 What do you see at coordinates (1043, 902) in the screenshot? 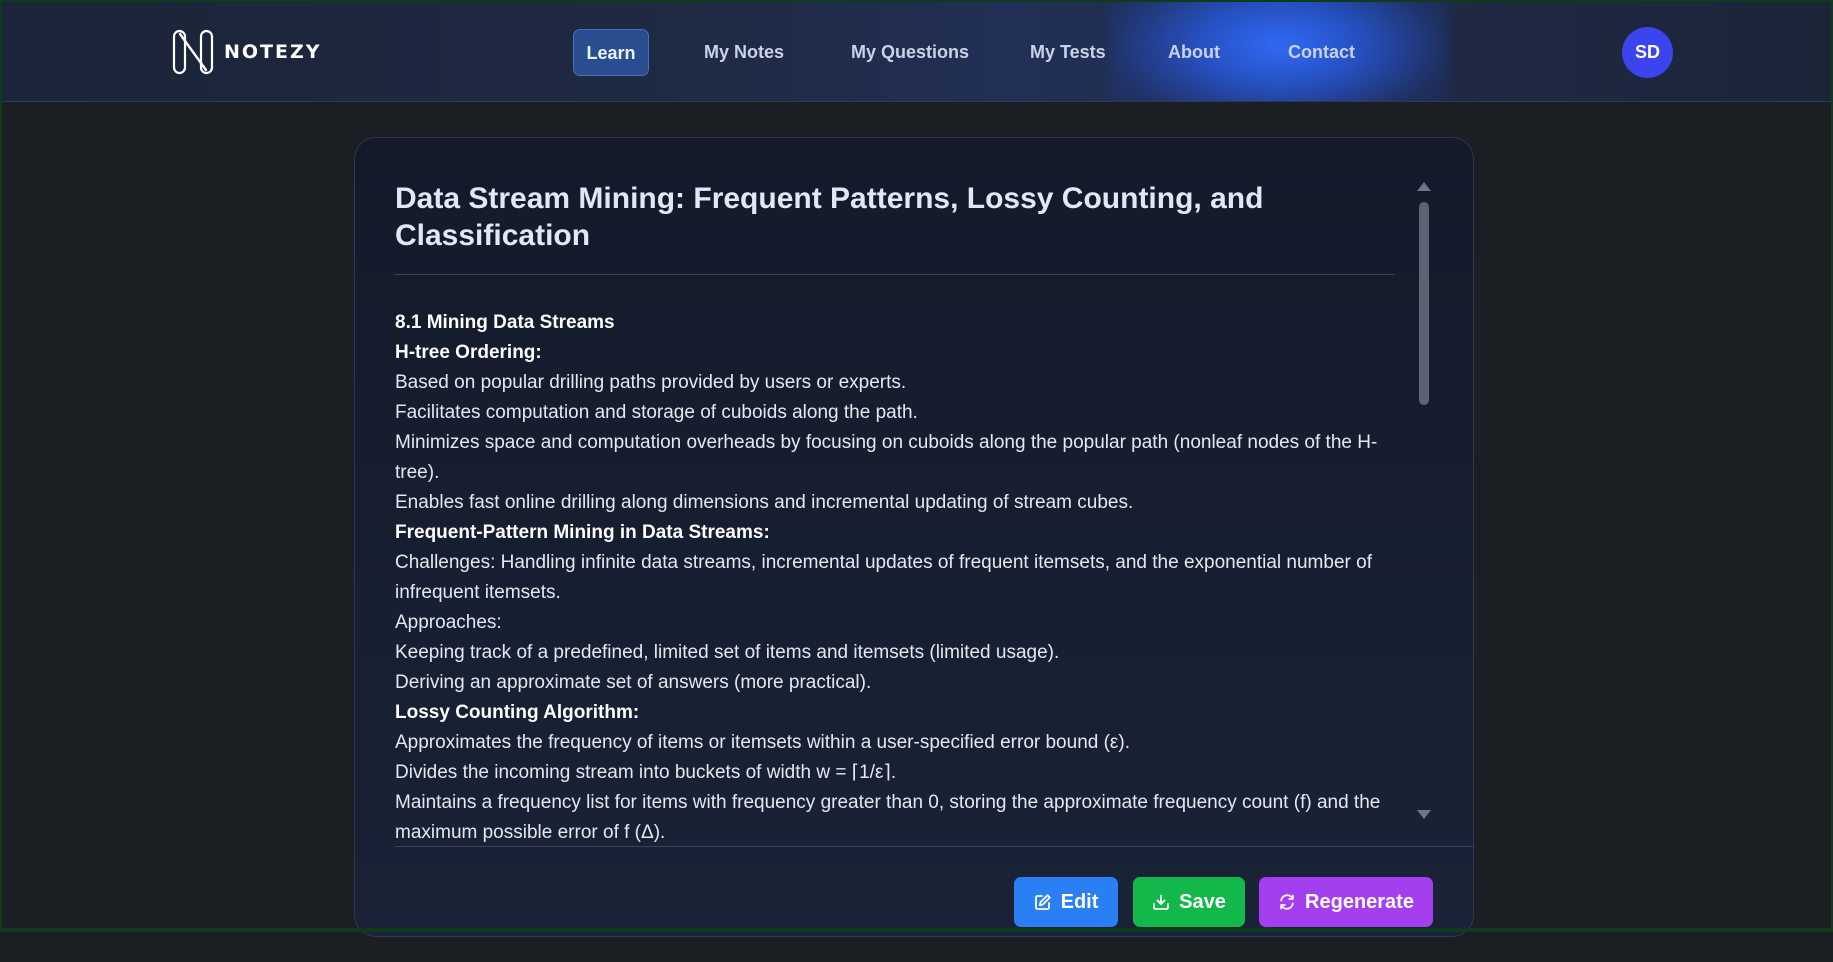
I see `edit-icon` at bounding box center [1043, 902].